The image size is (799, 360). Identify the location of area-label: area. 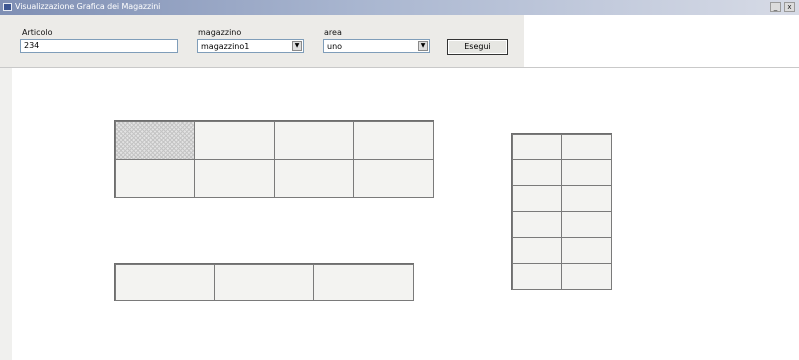
(333, 32).